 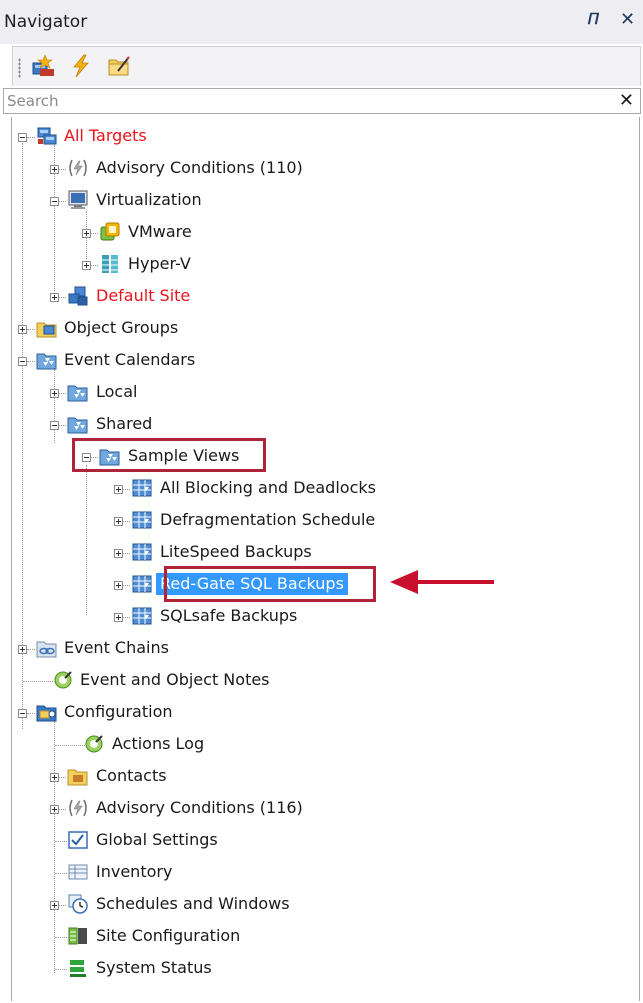 What do you see at coordinates (322, 680) in the screenshot?
I see `tree-node-event-and-object-notes: Event and Object Notes` at bounding box center [322, 680].